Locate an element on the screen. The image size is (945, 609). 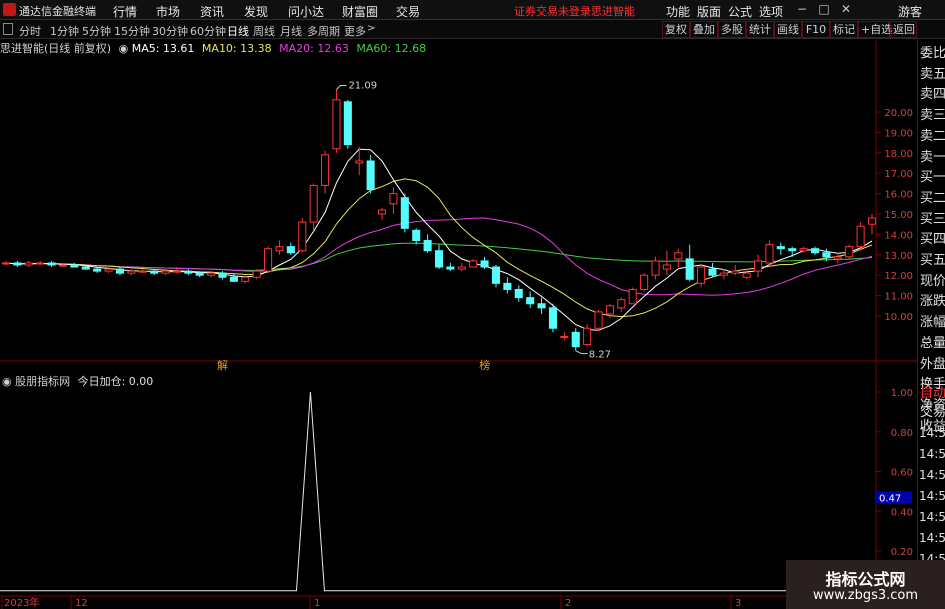
guest-label: 游客 is located at coordinates (910, 11).